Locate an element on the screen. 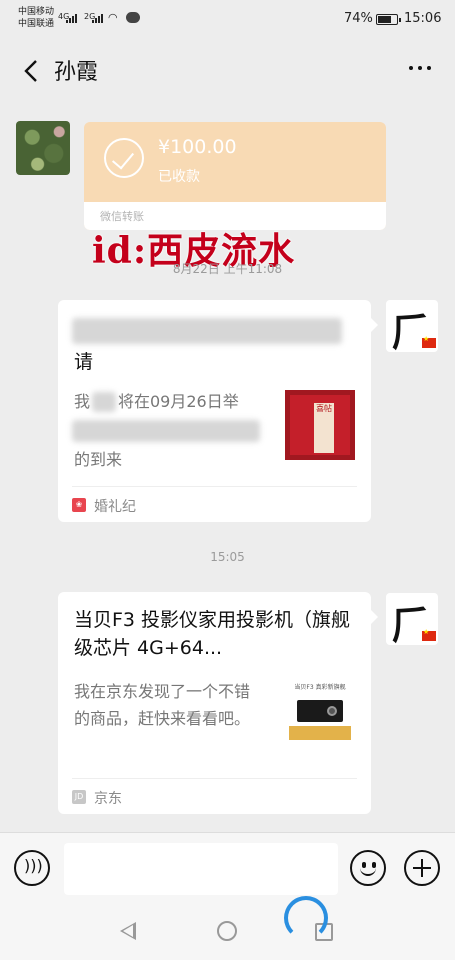  wifi-icon: ◠ is located at coordinates (113, 17).